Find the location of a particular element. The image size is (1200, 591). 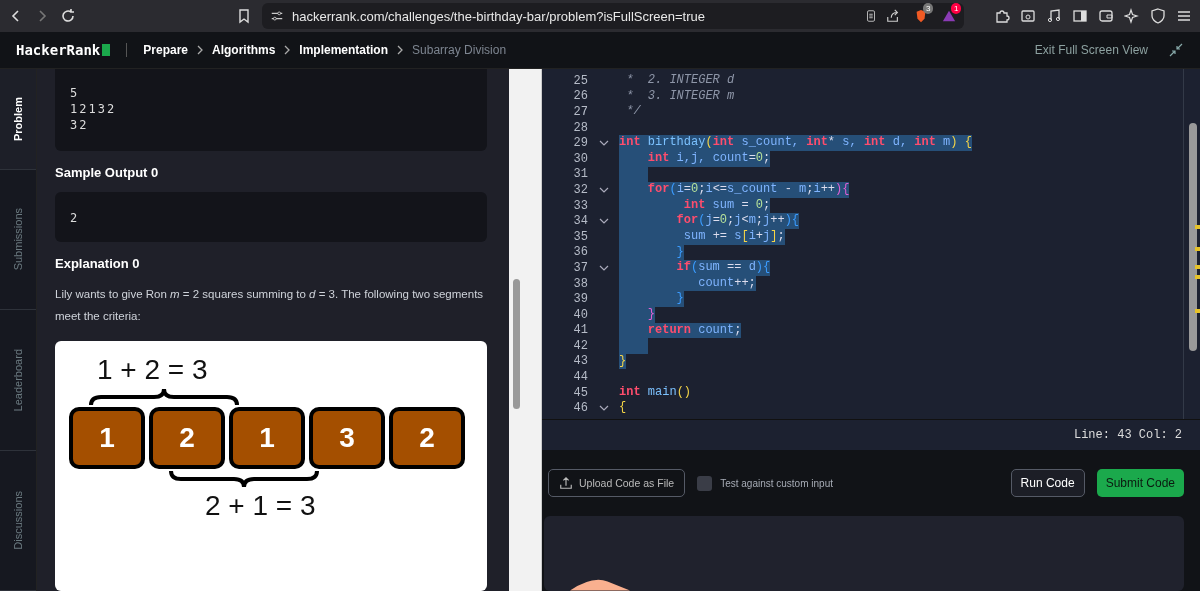

reader-mode-icon is located at coordinates (871, 16).